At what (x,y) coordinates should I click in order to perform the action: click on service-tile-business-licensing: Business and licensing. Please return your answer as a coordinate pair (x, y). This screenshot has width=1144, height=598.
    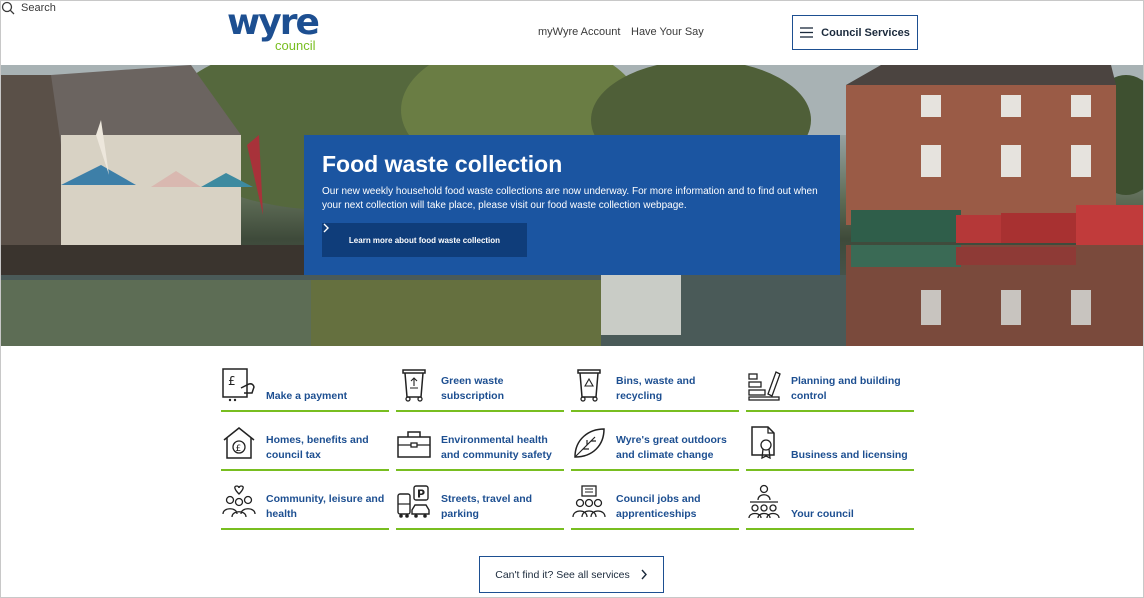
    Looking at the image, I should click on (830, 447).